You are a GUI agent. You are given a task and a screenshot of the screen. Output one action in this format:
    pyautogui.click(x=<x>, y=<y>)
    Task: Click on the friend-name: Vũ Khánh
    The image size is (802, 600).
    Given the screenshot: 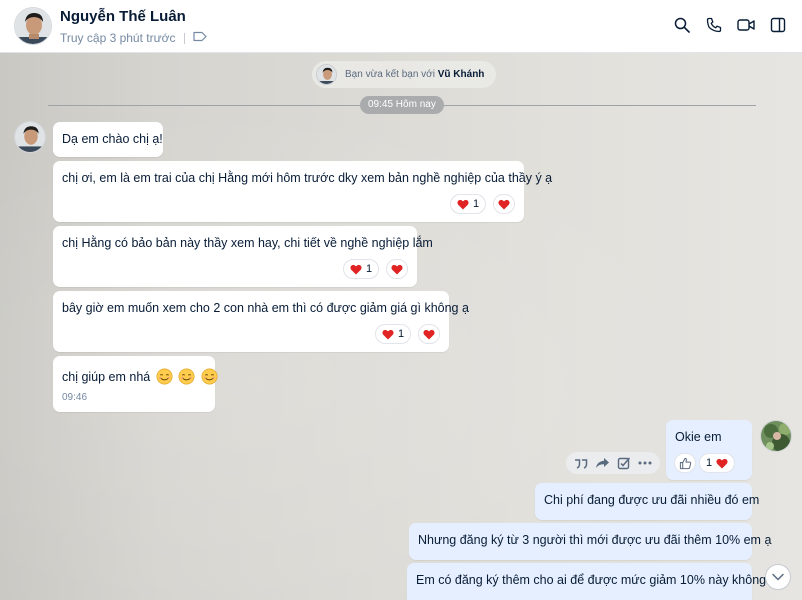 What is the action you would take?
    pyautogui.click(x=461, y=74)
    